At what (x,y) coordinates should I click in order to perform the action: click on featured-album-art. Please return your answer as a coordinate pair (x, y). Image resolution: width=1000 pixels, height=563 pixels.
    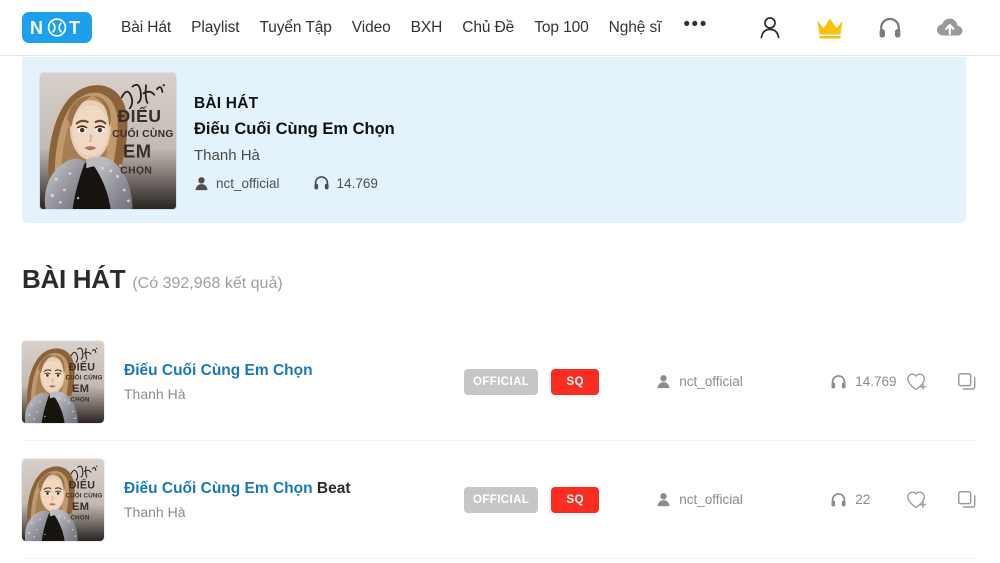
    Looking at the image, I should click on (108, 141).